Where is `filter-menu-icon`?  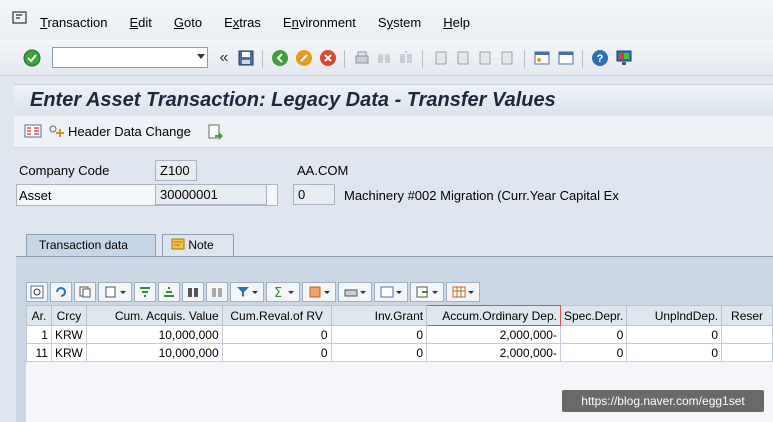 filter-menu-icon is located at coordinates (247, 292).